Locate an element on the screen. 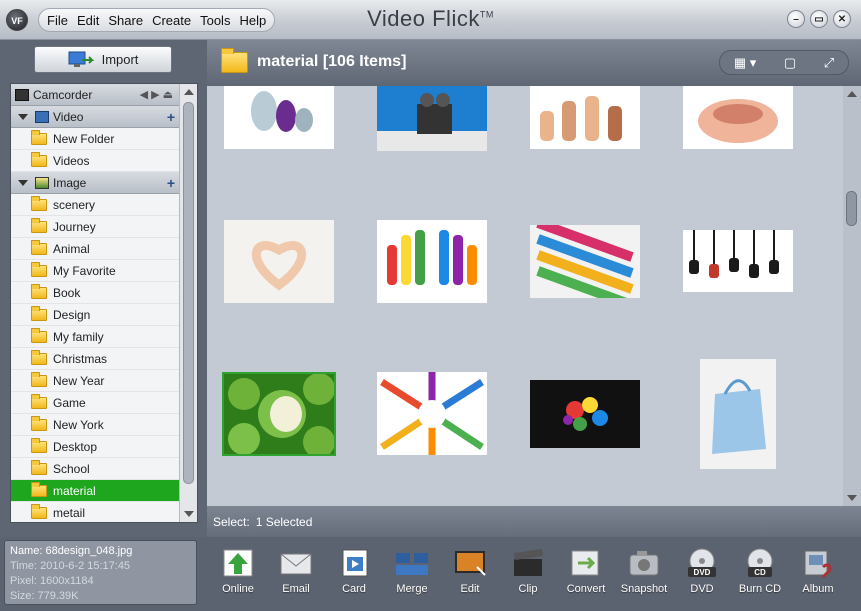  file-name: Name: 68design_048.jpg is located at coordinates (71, 551).